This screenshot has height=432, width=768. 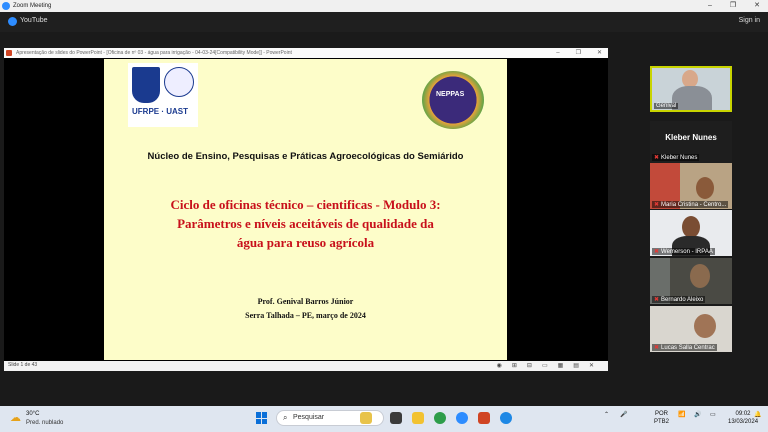 I want to click on participant-tile-wemerson: ✖ Wemerson - IRPAA, so click(x=691, y=233).